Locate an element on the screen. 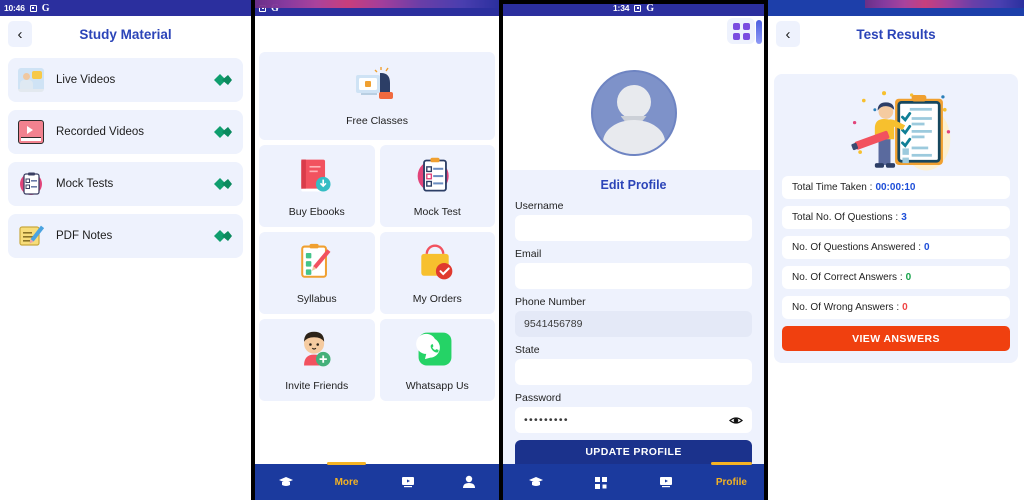 The image size is (1024, 500). phone-number-label: Phone Number is located at coordinates (550, 302).